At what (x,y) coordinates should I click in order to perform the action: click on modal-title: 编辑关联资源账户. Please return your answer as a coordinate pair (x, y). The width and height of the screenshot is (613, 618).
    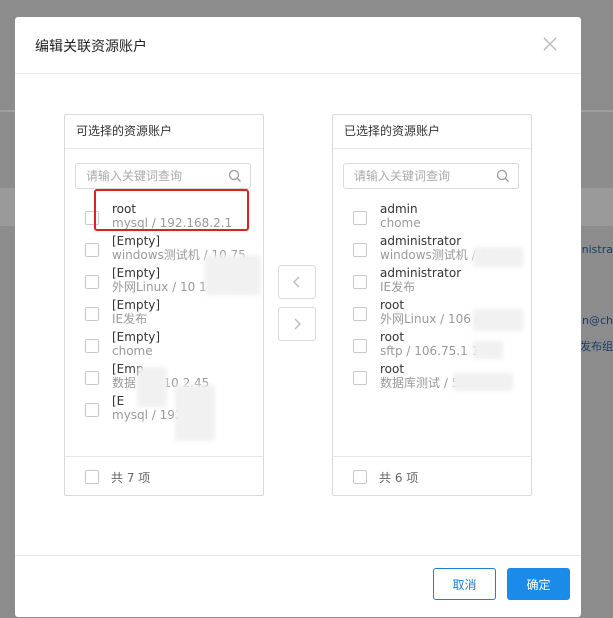
    Looking at the image, I should click on (91, 47).